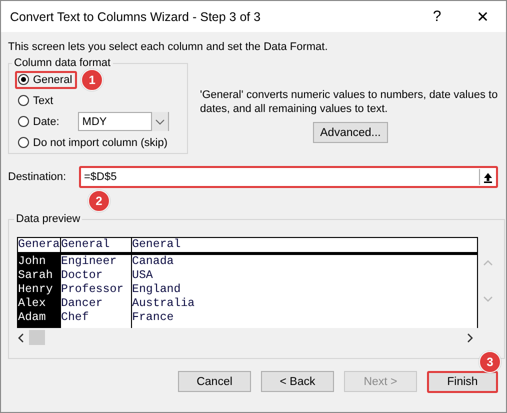  I want to click on description-text: 'General' converts numeric values to numbers, date values to dates, and all remaining values to text., so click(349, 102).